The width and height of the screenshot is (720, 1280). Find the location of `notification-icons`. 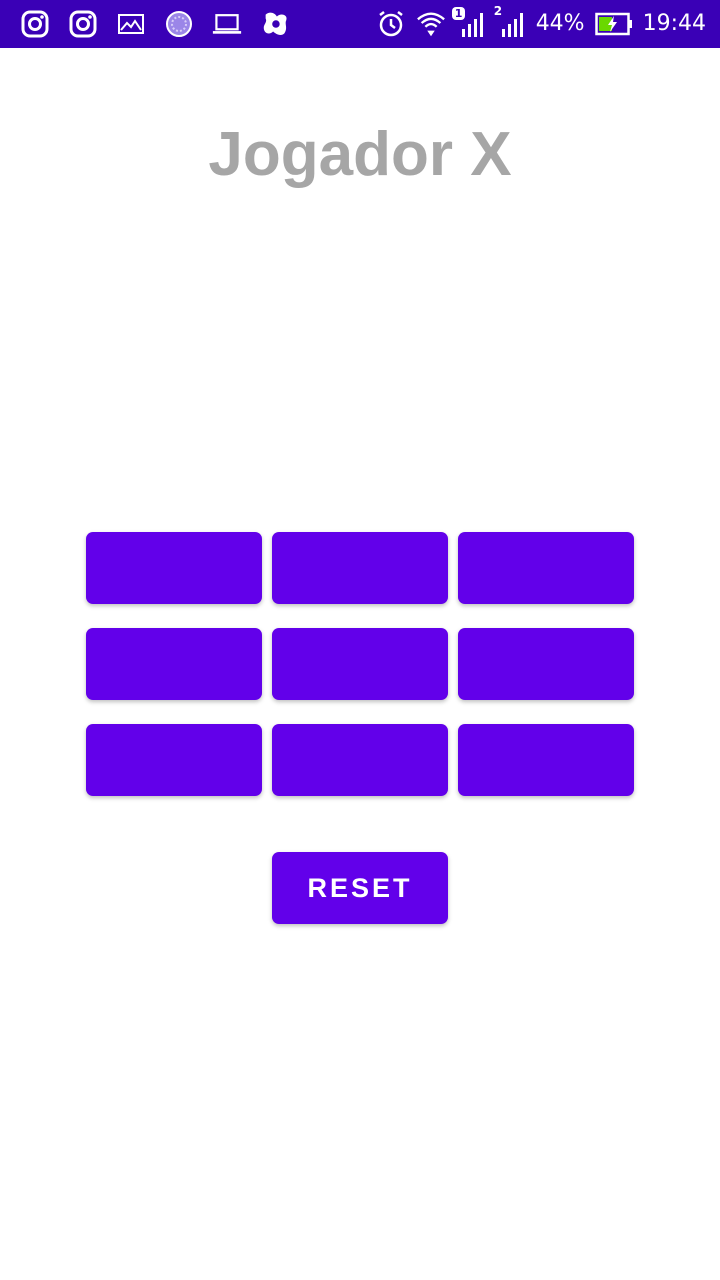

notification-icons is located at coordinates (155, 24).